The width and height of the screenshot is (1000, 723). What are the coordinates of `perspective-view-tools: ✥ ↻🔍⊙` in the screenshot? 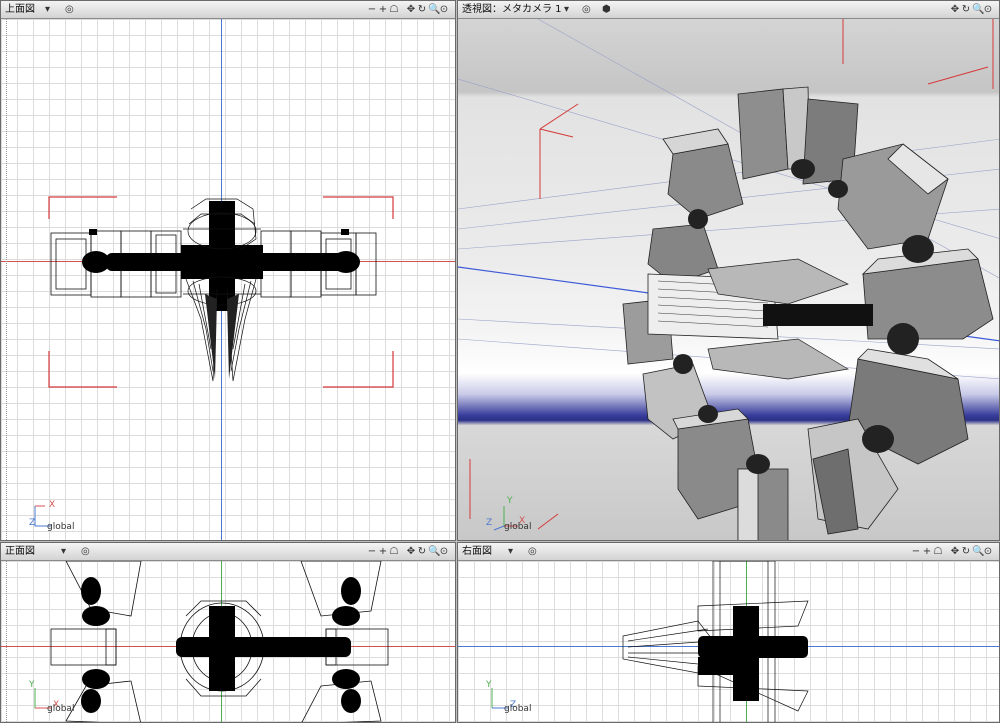 It's located at (972, 9).